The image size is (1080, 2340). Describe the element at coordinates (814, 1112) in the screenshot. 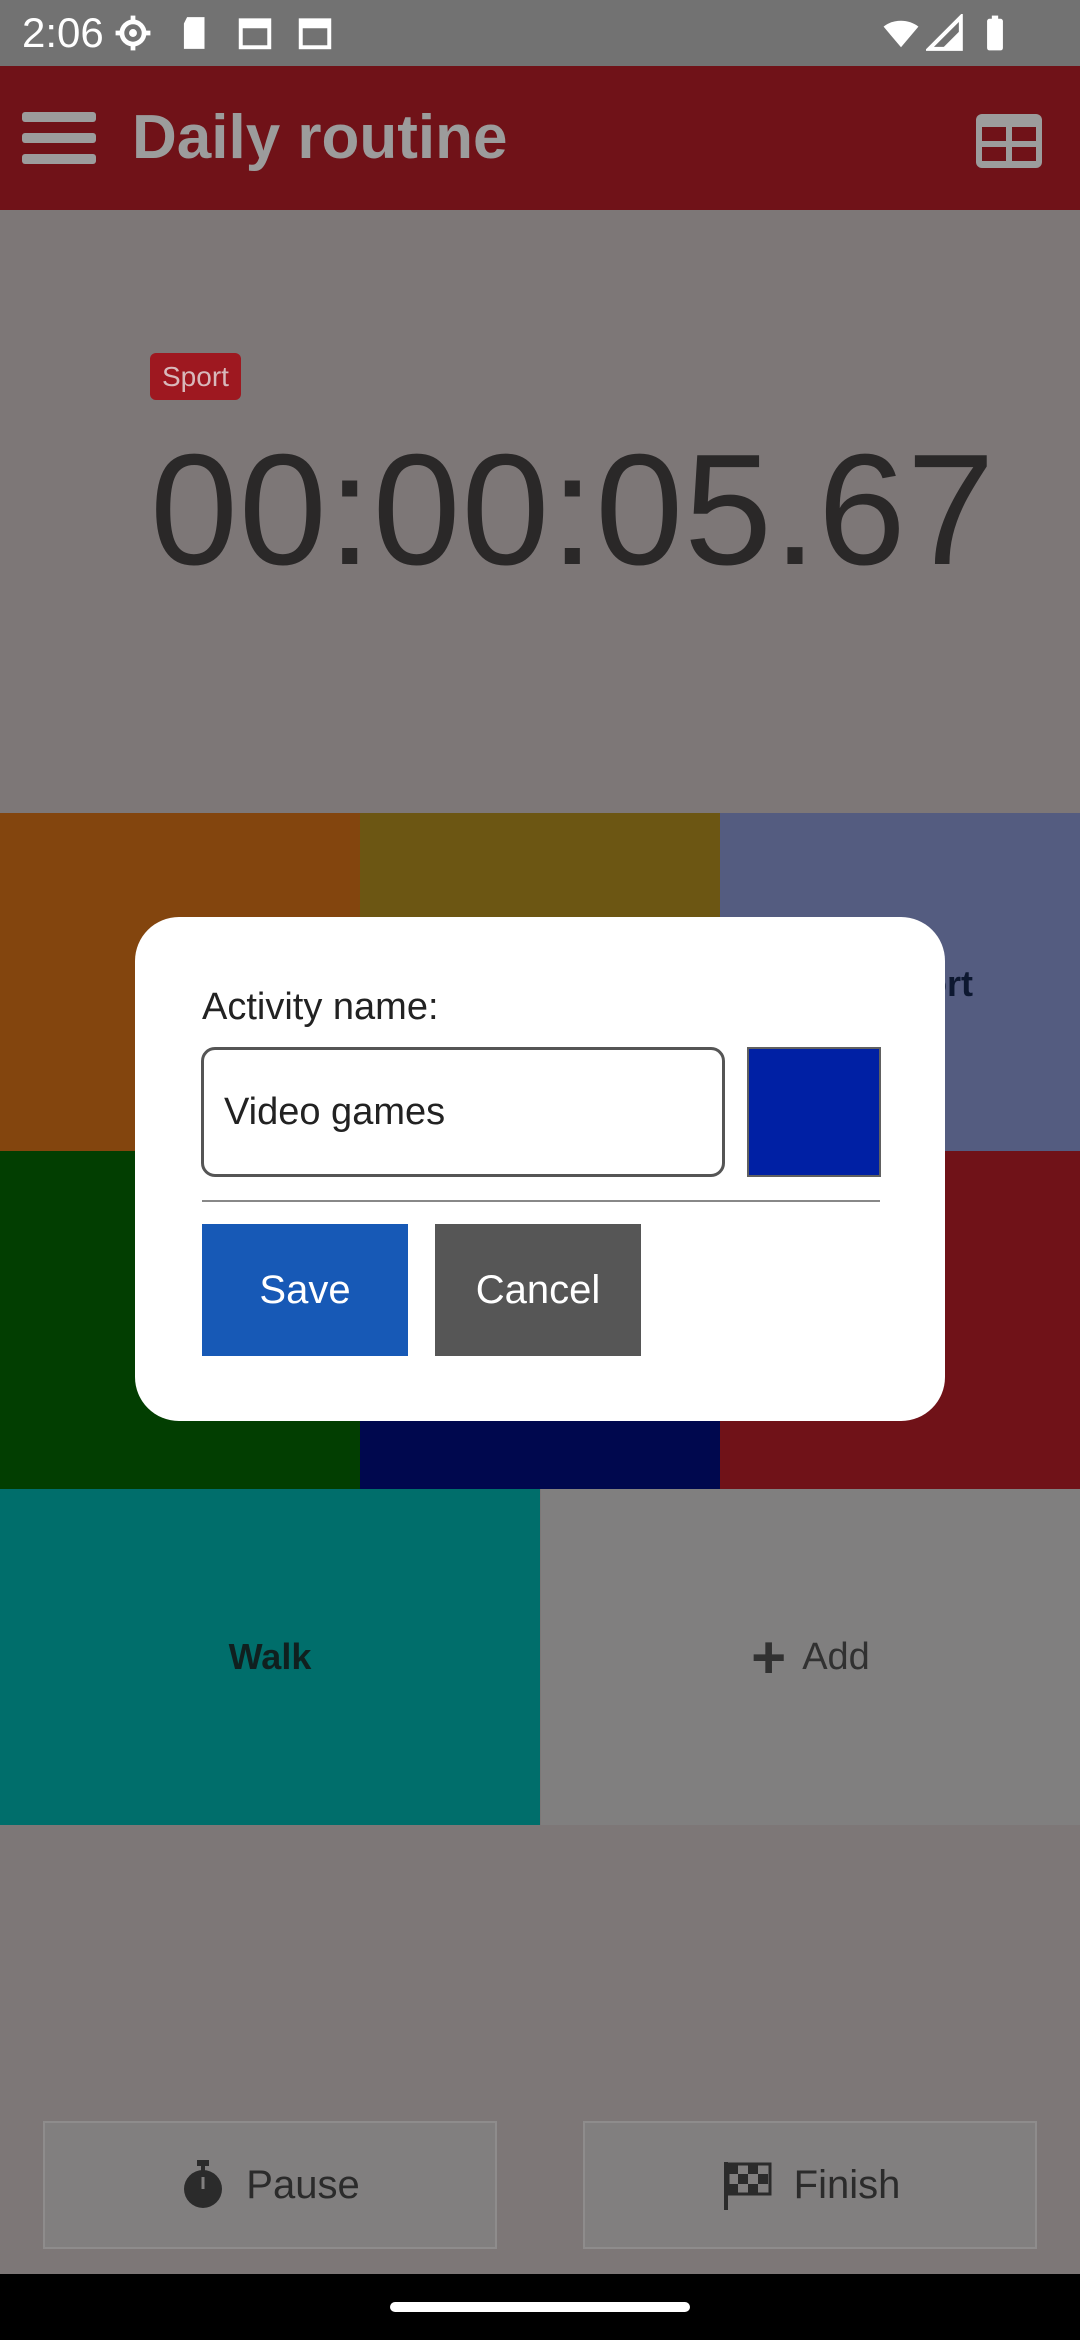

I see `color-picker-swatch` at that location.